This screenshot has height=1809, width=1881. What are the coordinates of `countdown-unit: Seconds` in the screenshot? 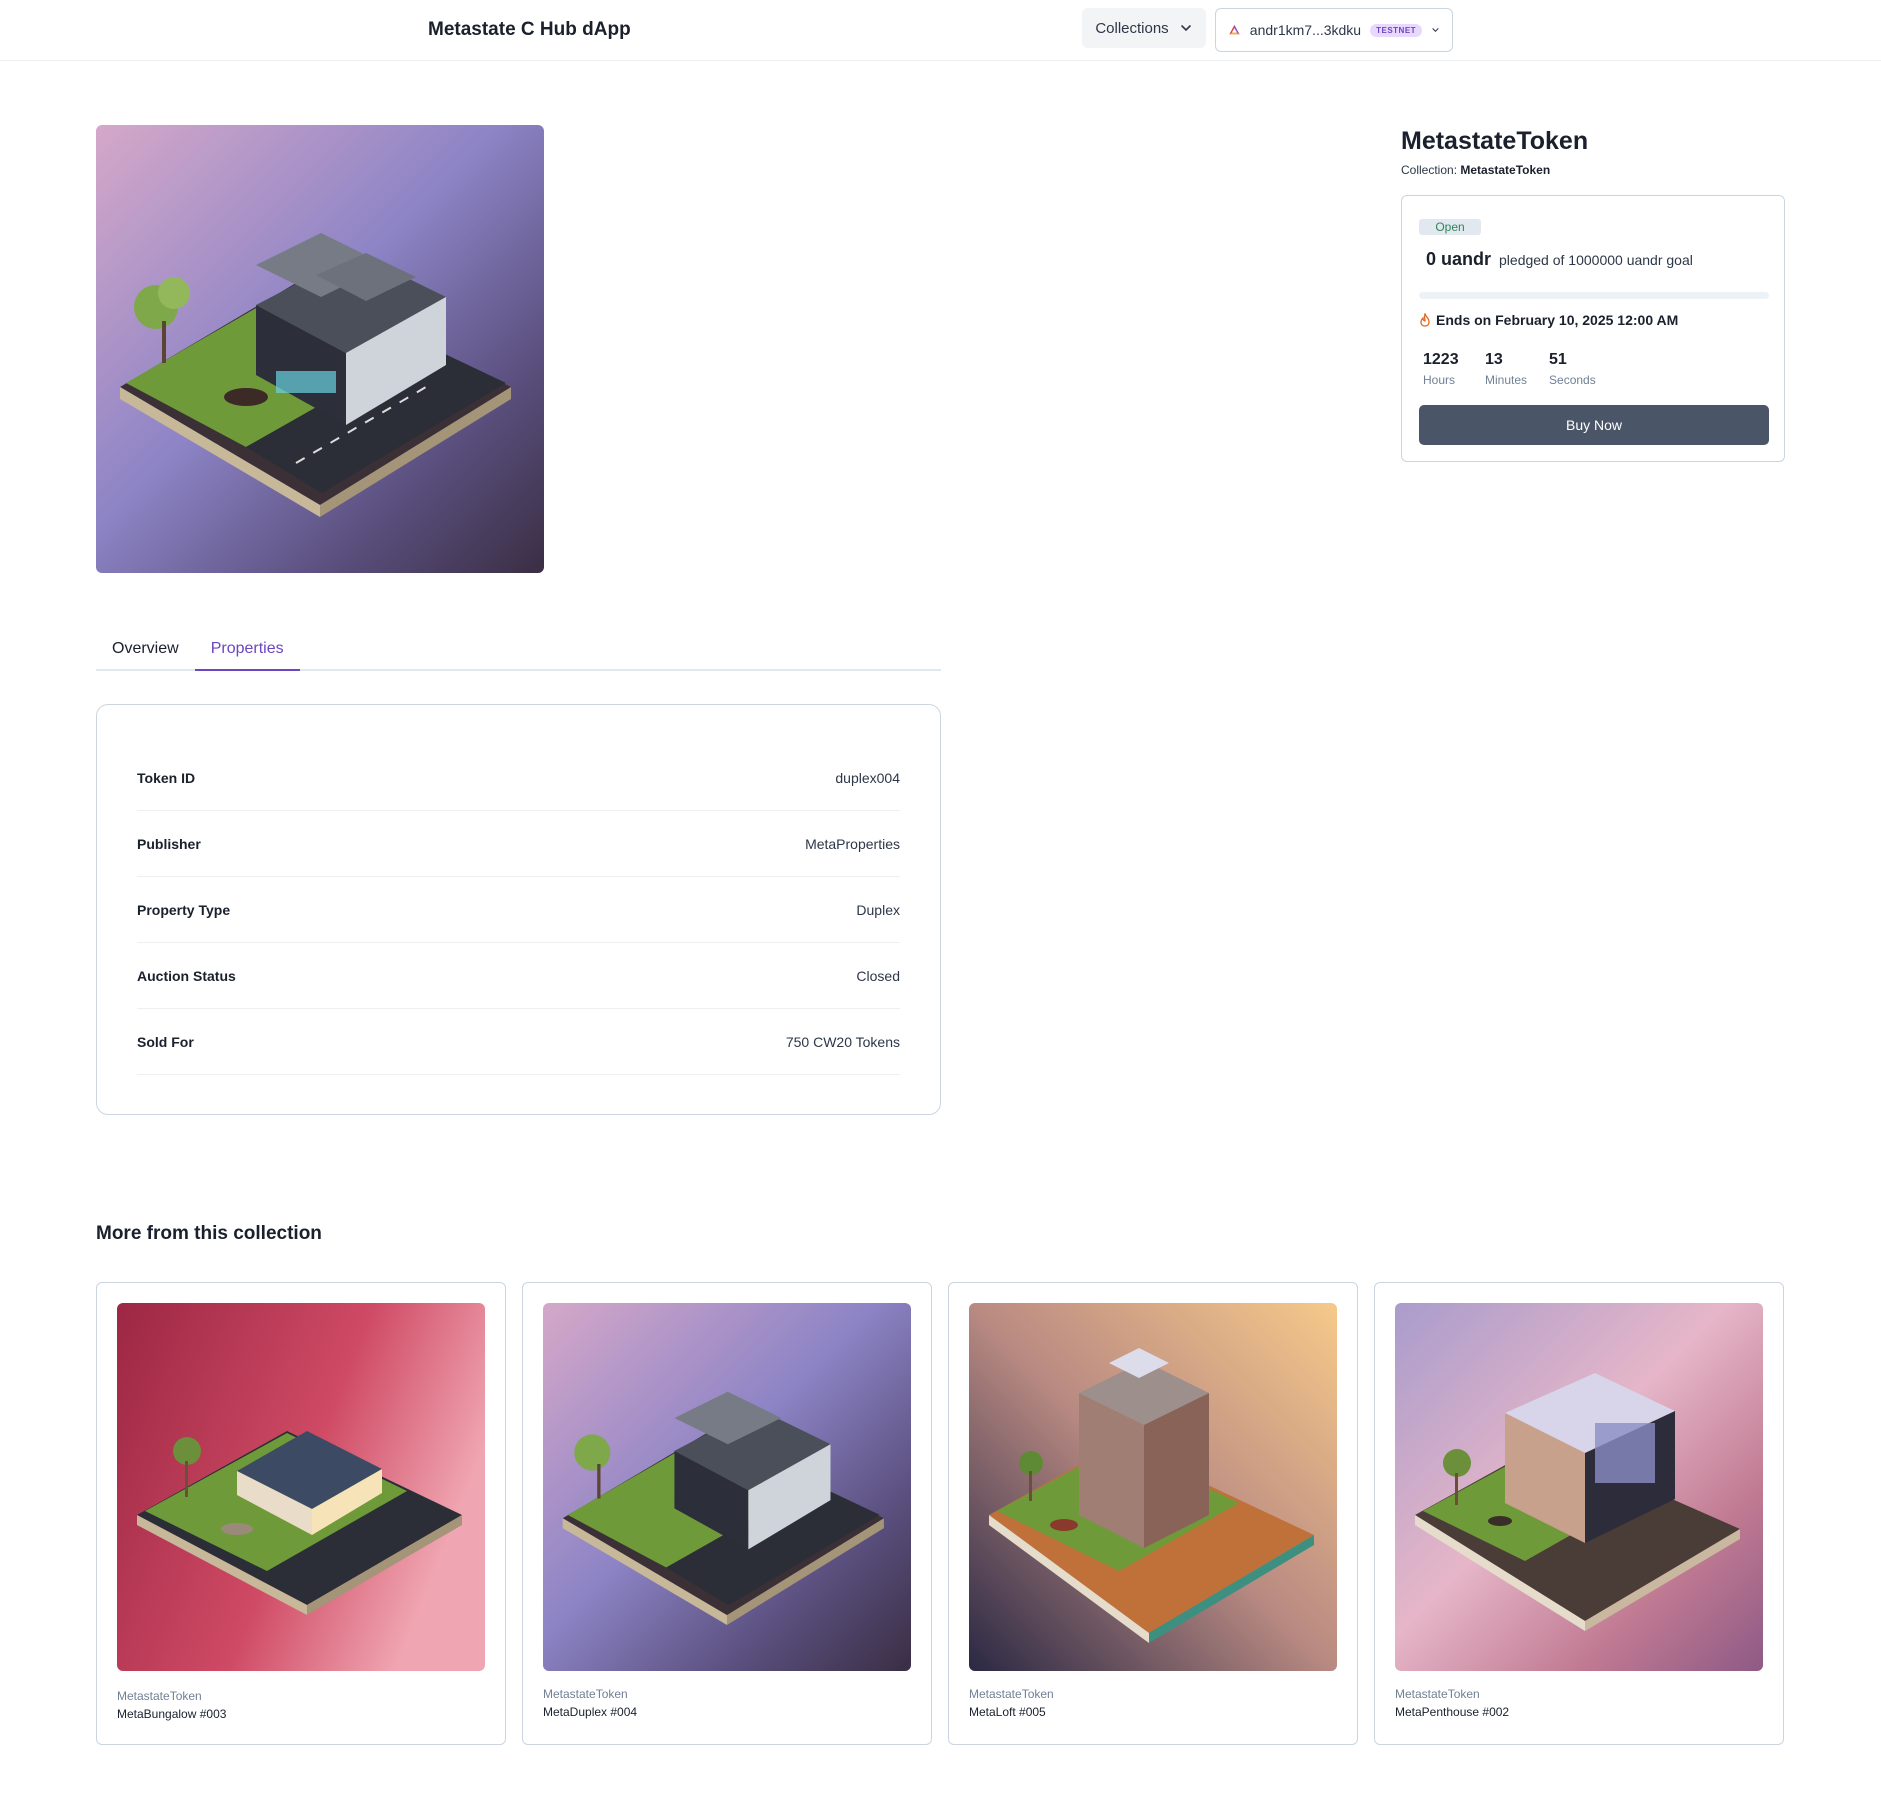 It's located at (1572, 380).